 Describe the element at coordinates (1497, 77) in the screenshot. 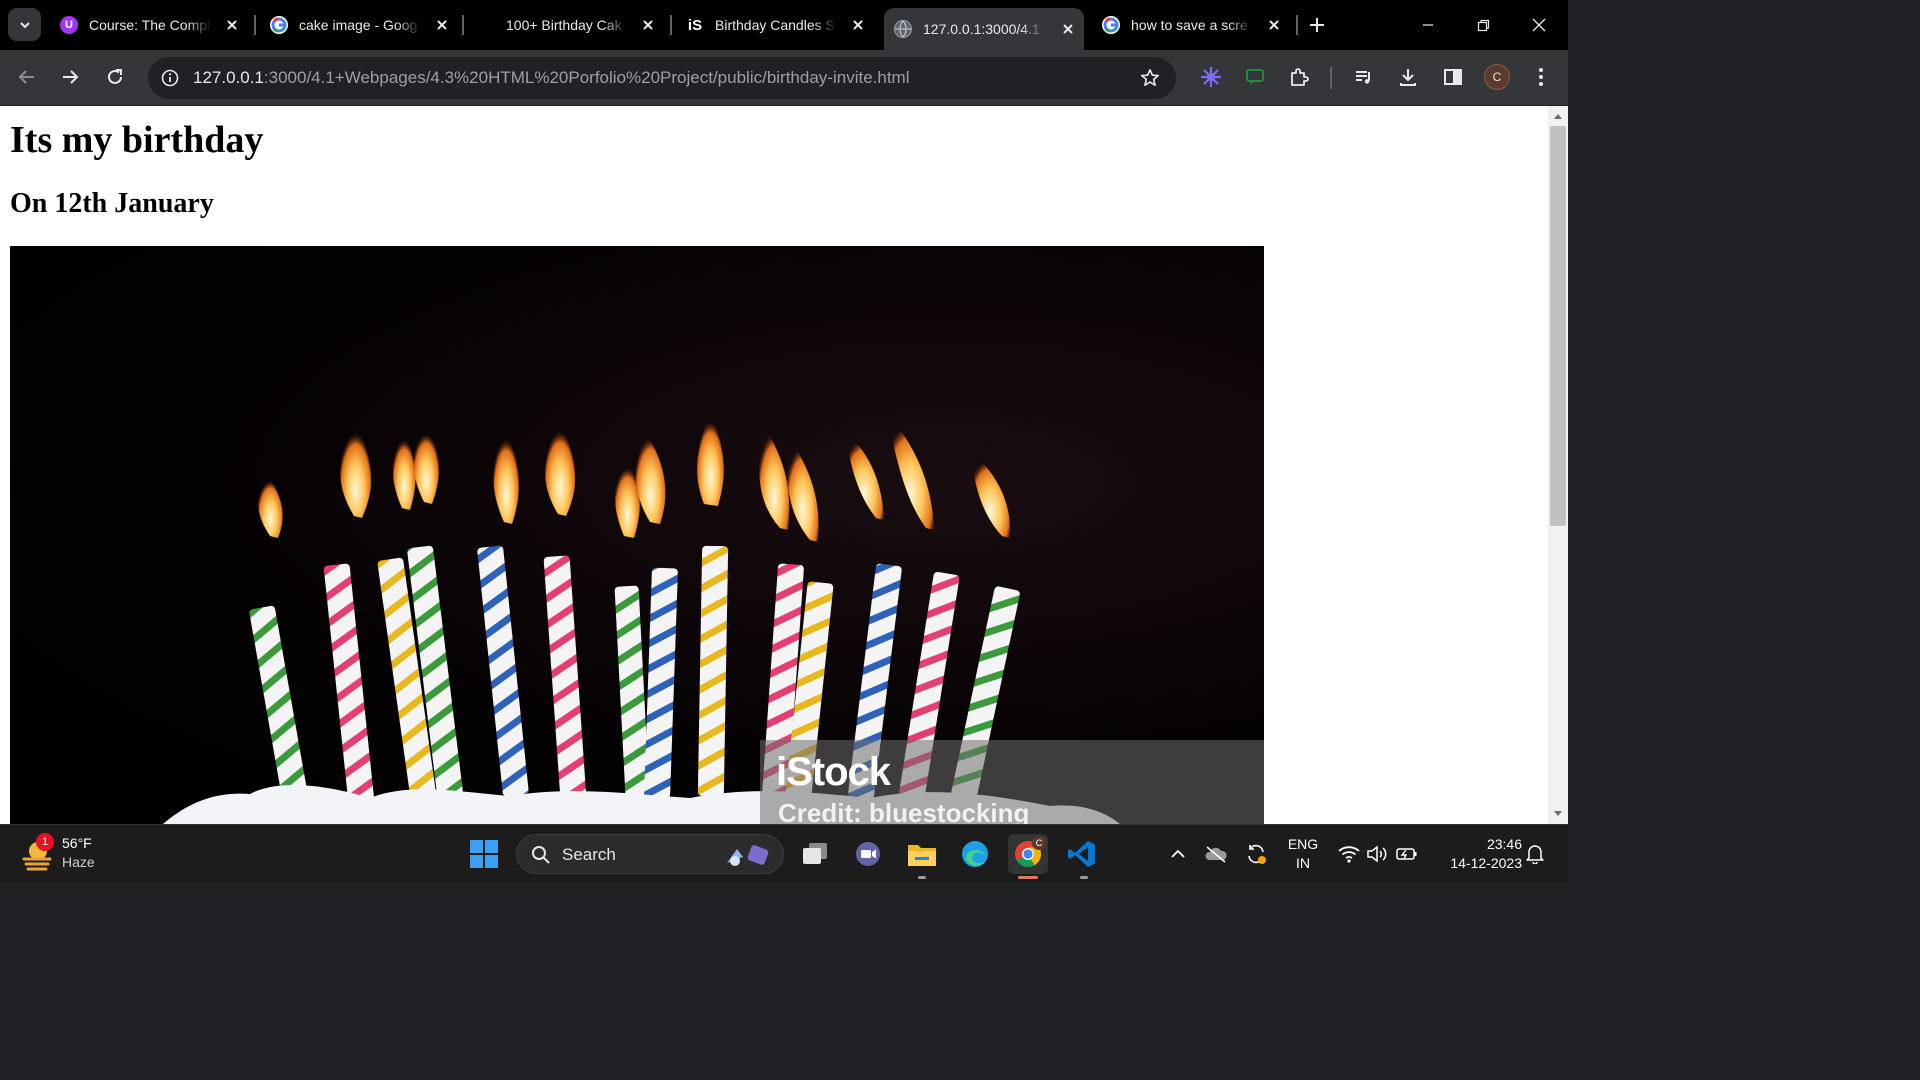

I see `profile-avatar: C` at that location.